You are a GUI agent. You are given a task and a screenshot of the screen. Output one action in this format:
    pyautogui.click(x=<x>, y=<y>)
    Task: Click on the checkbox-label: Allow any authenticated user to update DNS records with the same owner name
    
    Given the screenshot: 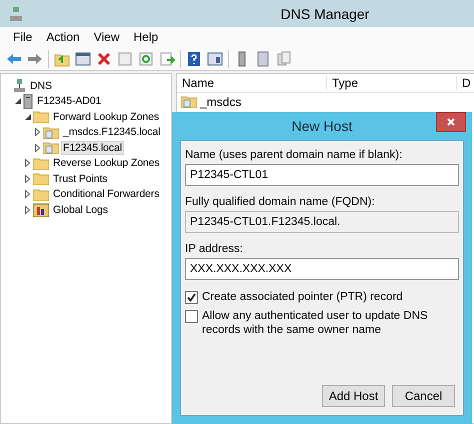 What is the action you would take?
    pyautogui.click(x=315, y=323)
    